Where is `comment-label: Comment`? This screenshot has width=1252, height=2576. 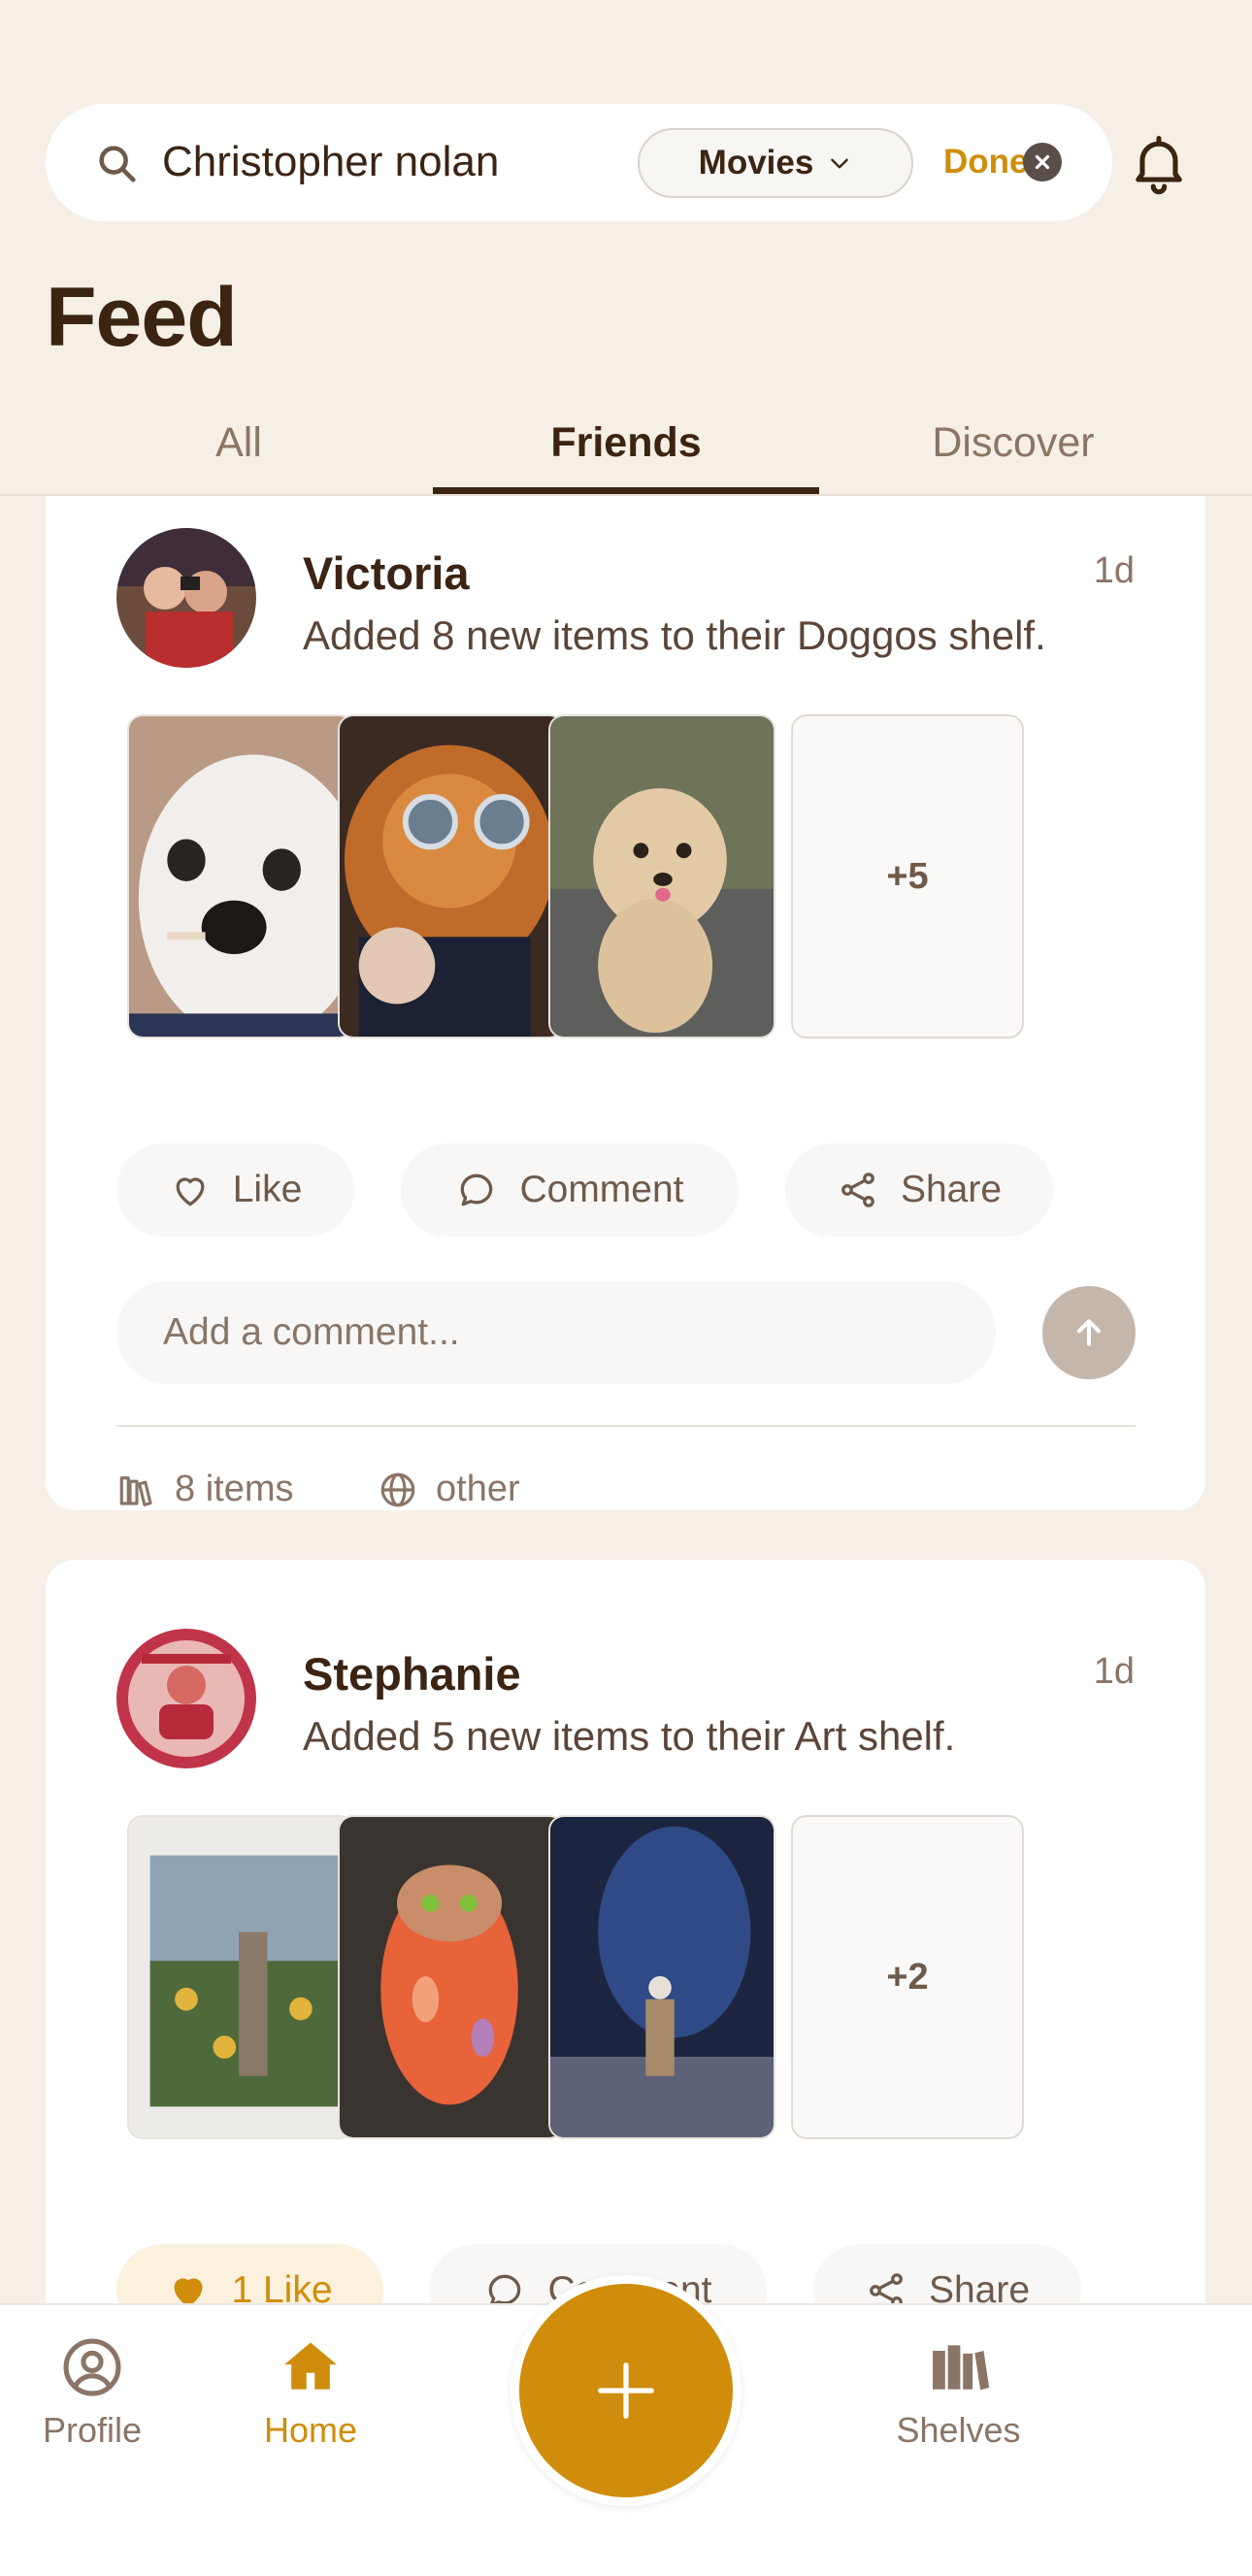
comment-label: Comment is located at coordinates (602, 1189).